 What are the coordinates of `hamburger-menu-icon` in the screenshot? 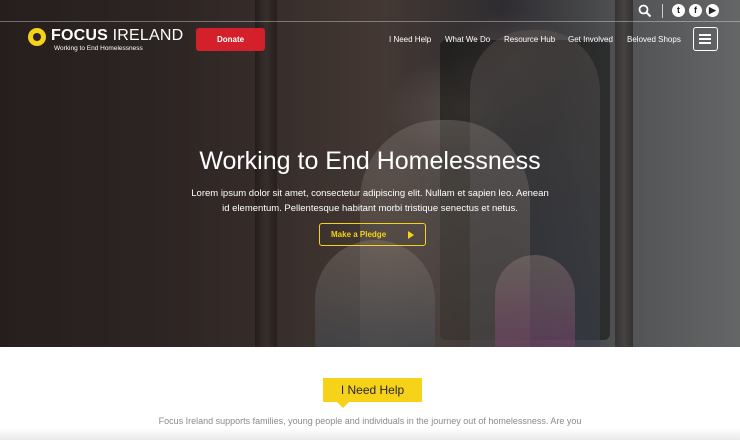 It's located at (705, 39).